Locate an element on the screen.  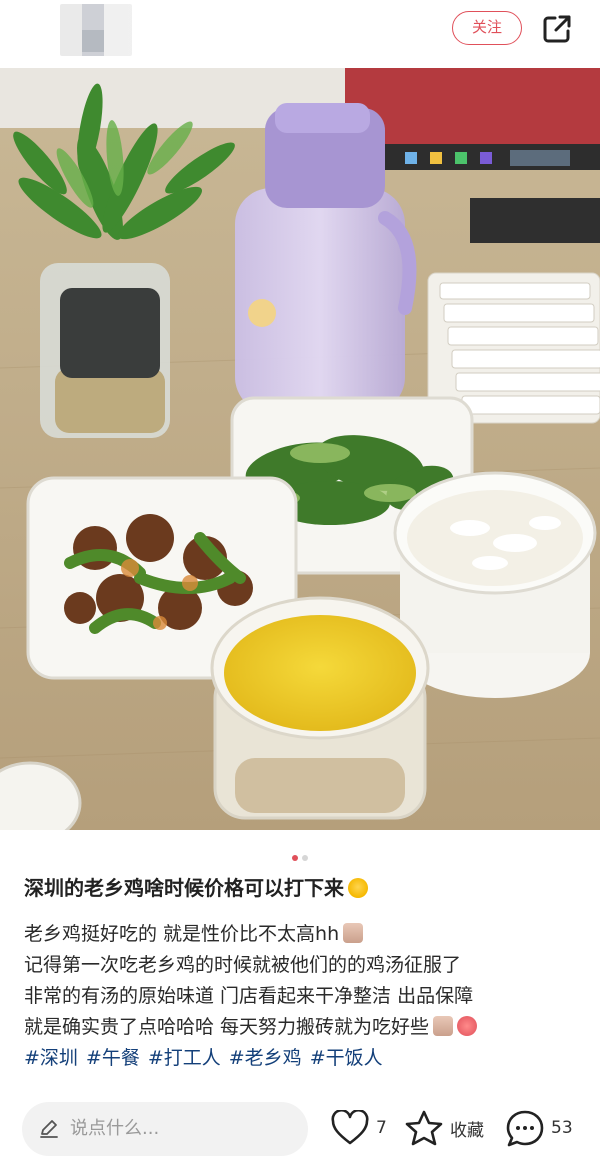
post-title: 深圳的老乡鸡啥时候价格可以打下来 is located at coordinates (304, 888).